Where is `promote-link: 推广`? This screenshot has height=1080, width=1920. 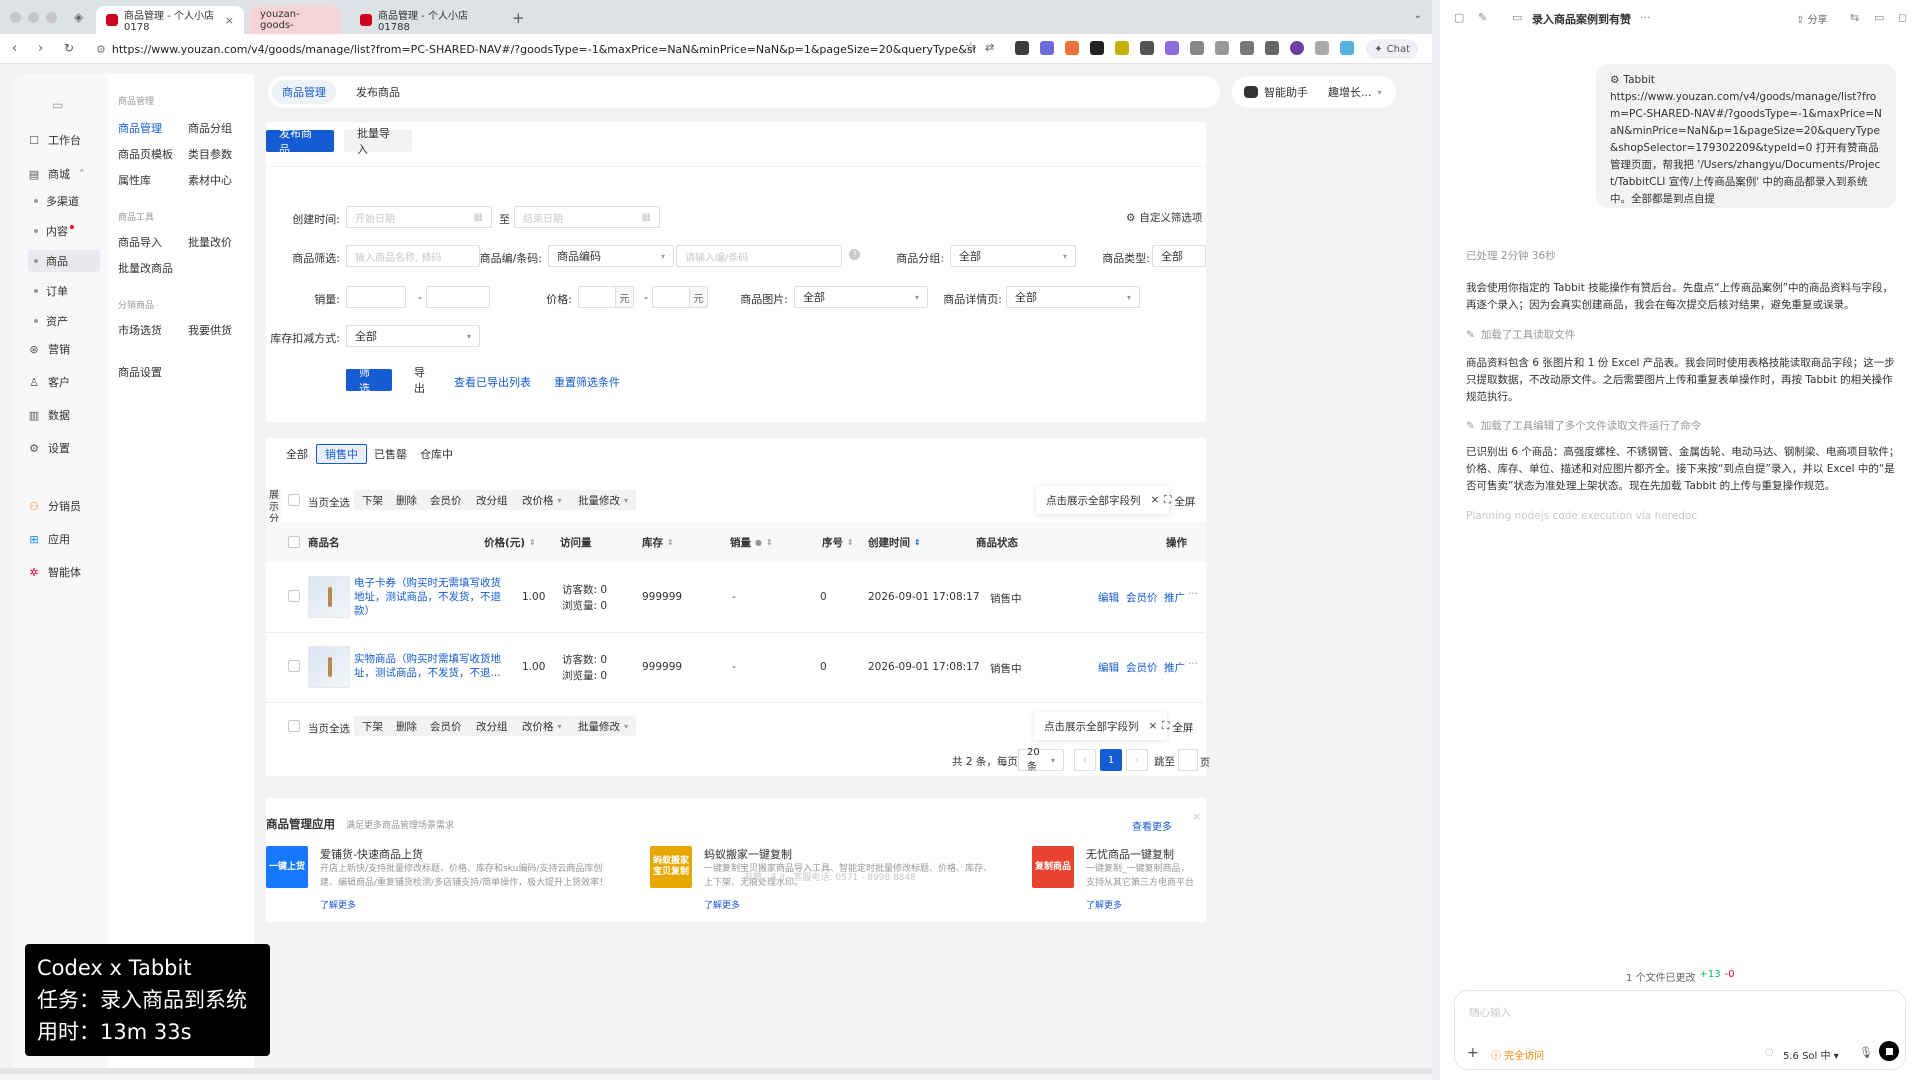
promote-link: 推广 is located at coordinates (1174, 597).